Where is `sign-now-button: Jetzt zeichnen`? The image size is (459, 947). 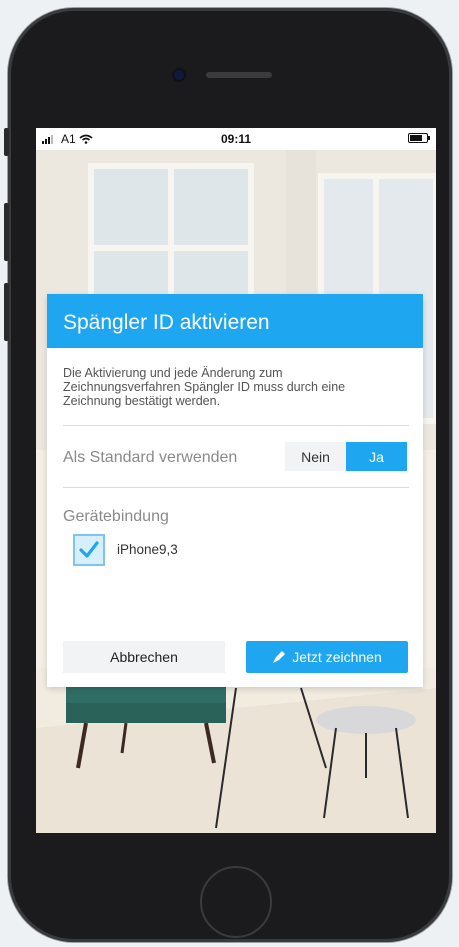
sign-now-button: Jetzt zeichnen is located at coordinates (327, 657).